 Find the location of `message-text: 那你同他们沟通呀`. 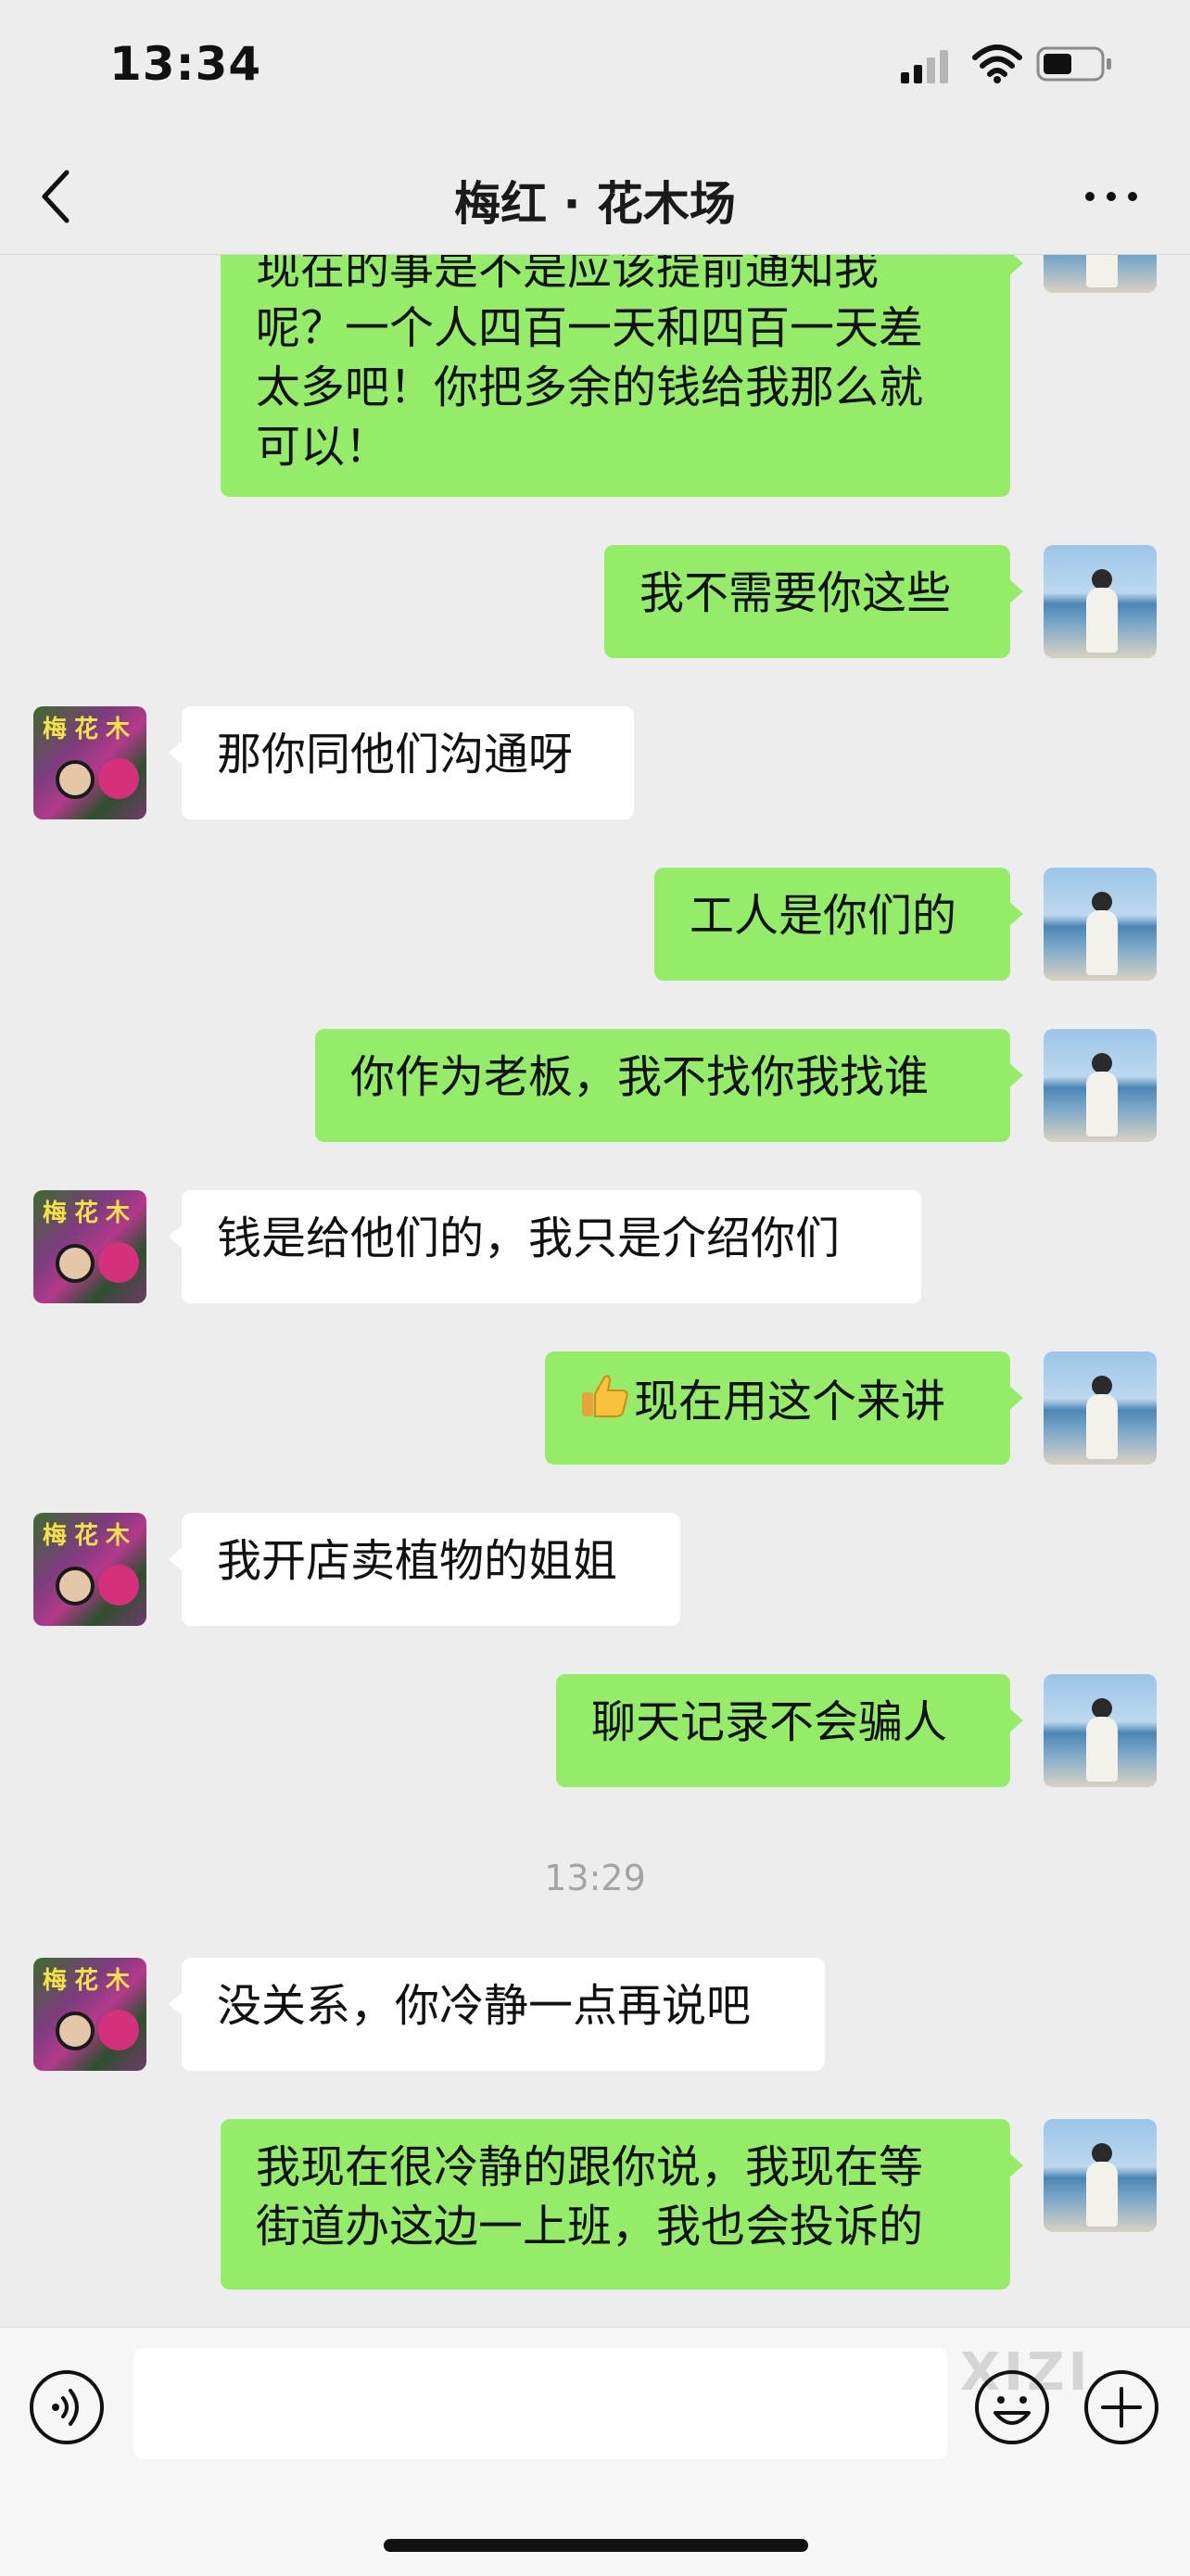

message-text: 那你同他们沟通呀 is located at coordinates (395, 754).